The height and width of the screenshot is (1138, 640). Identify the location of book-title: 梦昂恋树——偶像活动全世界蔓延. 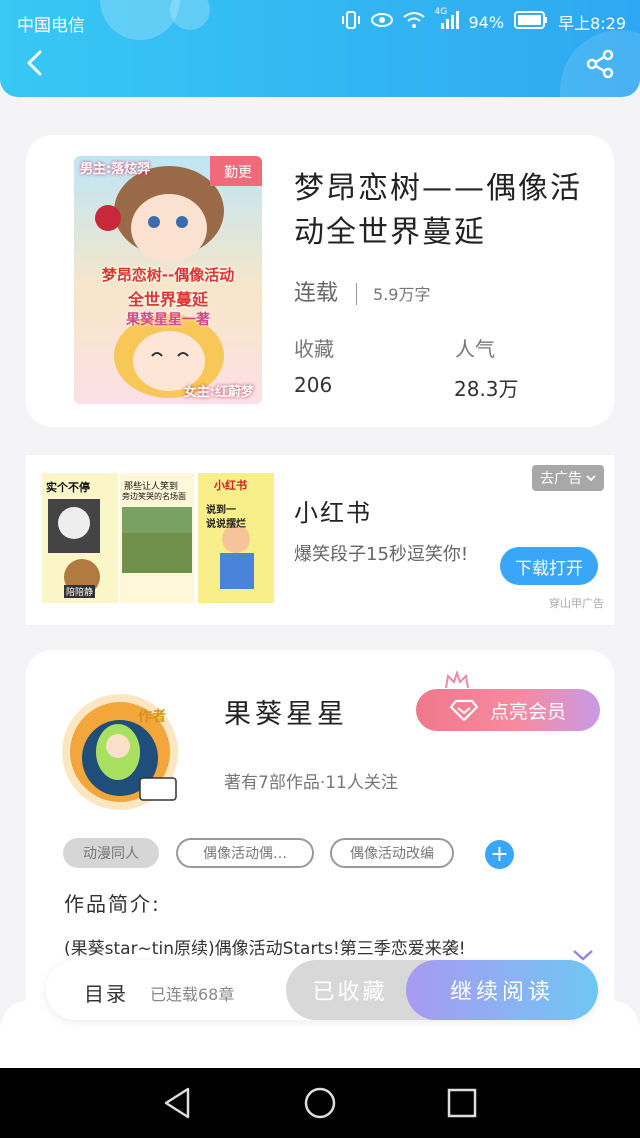
(438, 210).